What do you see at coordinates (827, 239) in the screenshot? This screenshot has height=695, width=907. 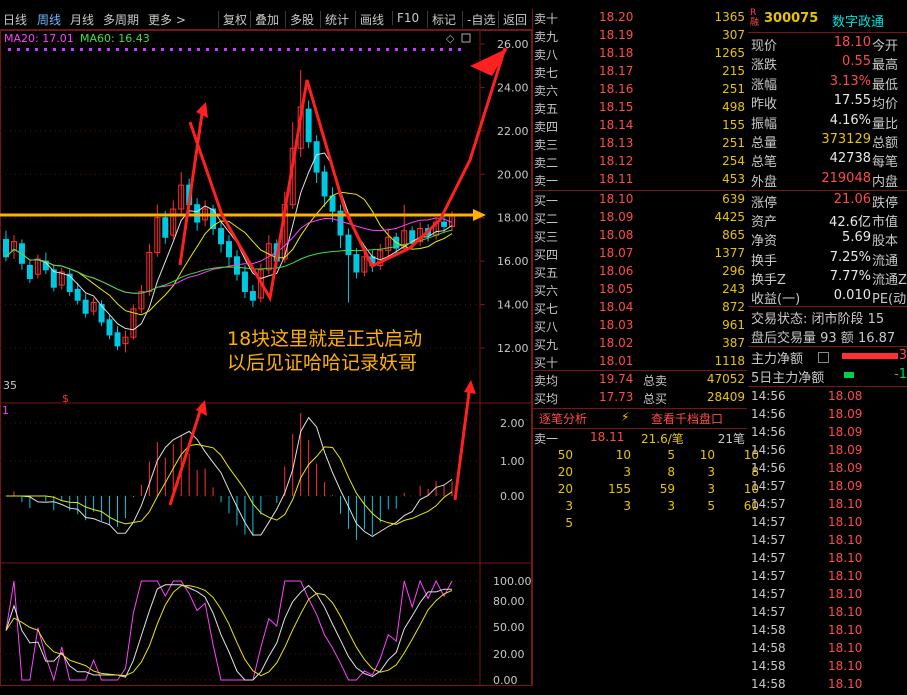 I see `quote-row: 净资 5.69 股本` at bounding box center [827, 239].